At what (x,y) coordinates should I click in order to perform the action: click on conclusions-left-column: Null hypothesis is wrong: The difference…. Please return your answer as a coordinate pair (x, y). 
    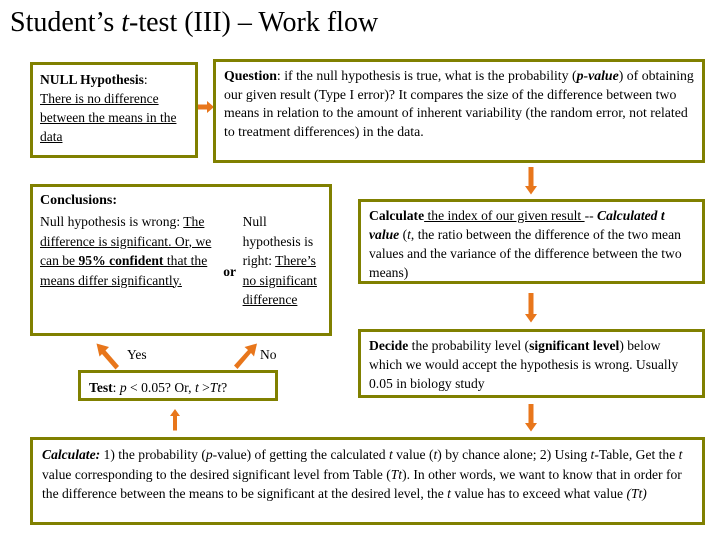
    Looking at the image, I should click on (128, 251).